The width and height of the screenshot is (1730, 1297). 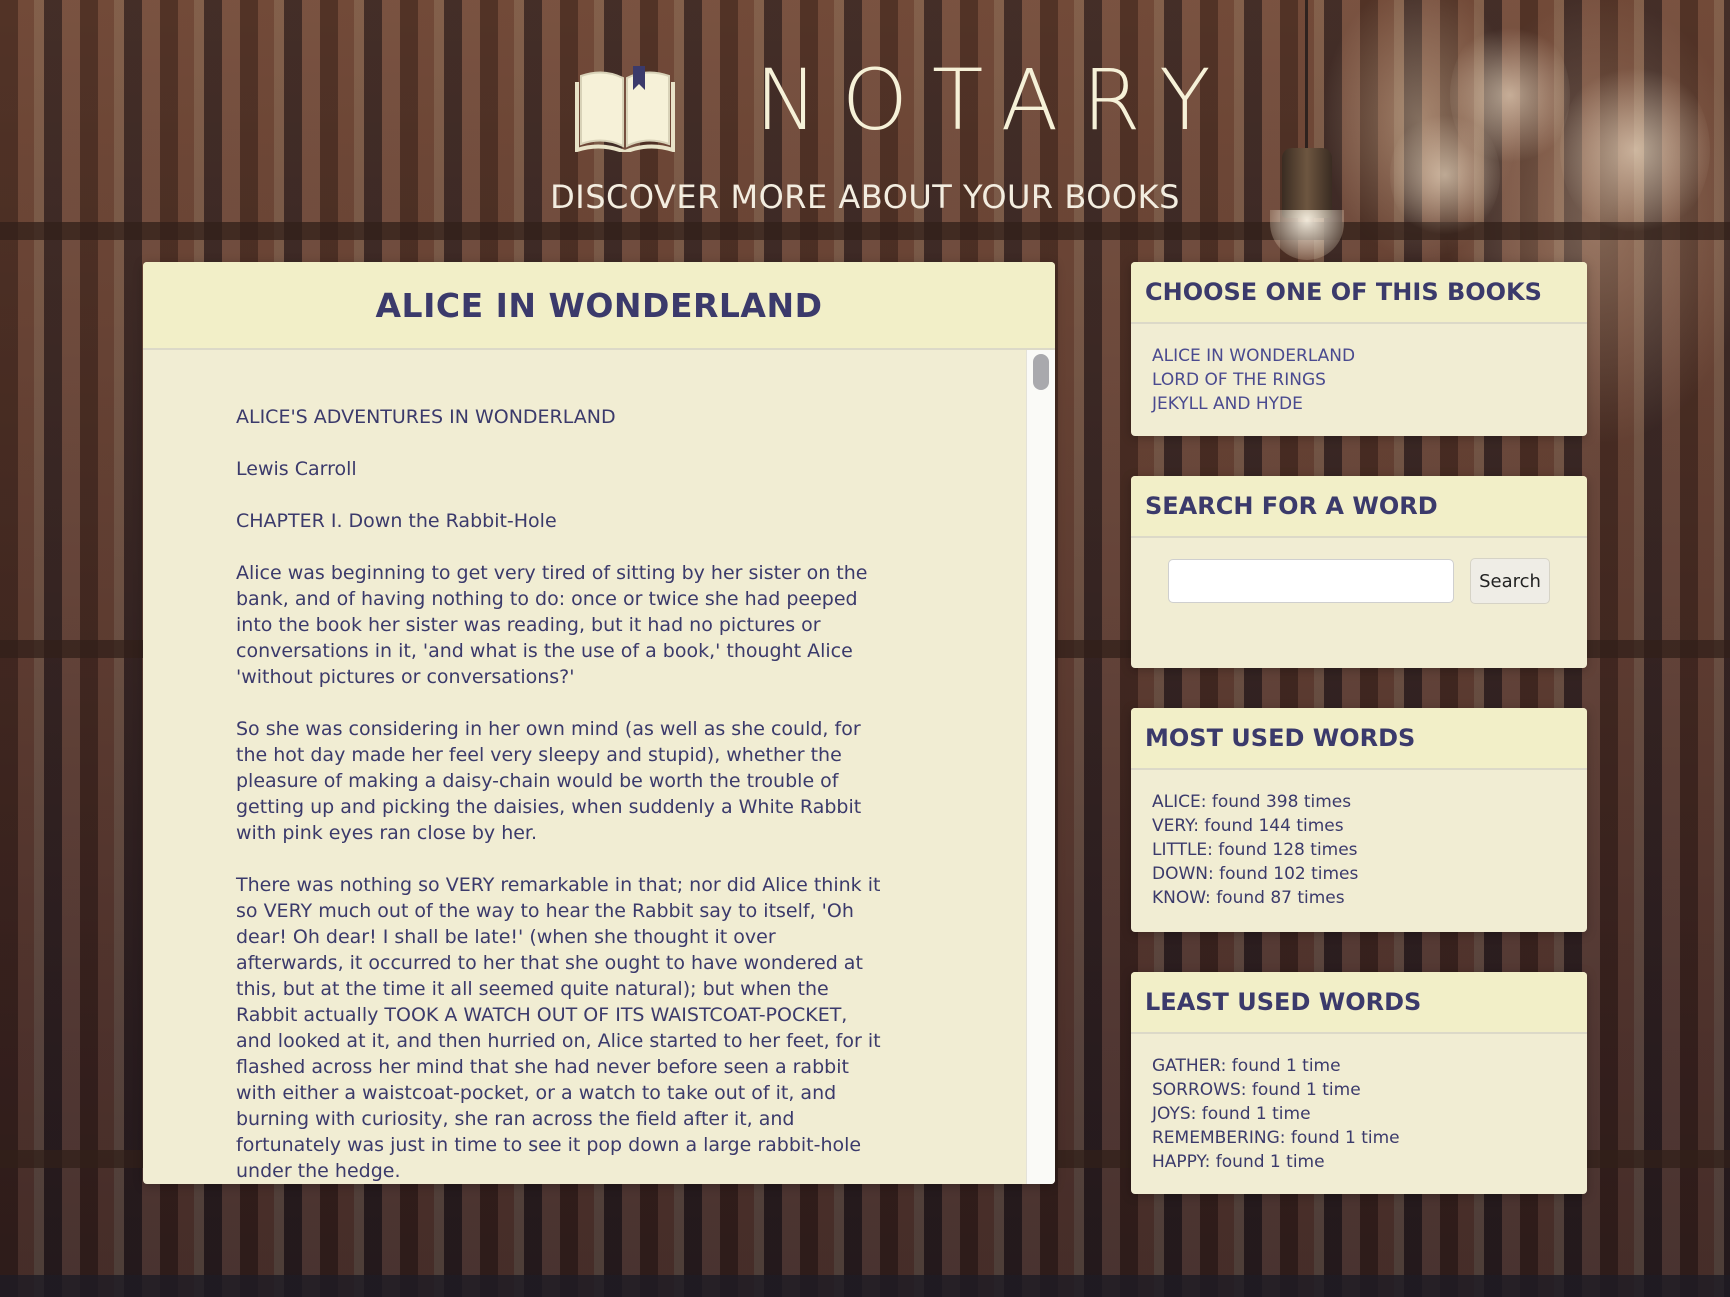 What do you see at coordinates (1369, 404) in the screenshot?
I see `list-item: JEKYLL AND HYDE` at bounding box center [1369, 404].